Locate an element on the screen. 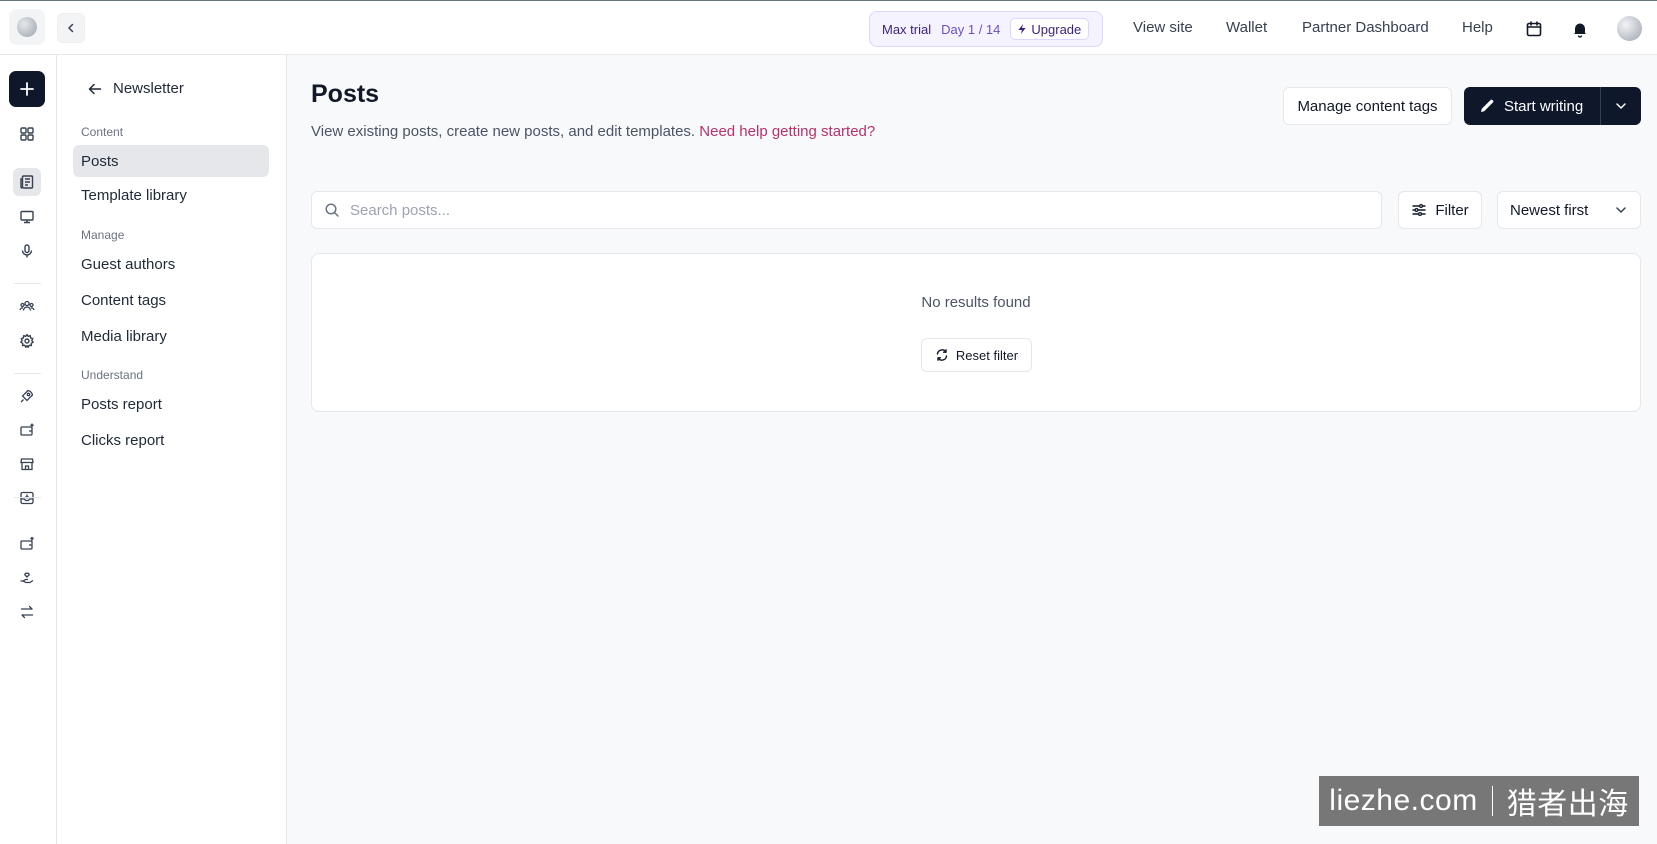  wallet-upload-icon is located at coordinates (27, 543).